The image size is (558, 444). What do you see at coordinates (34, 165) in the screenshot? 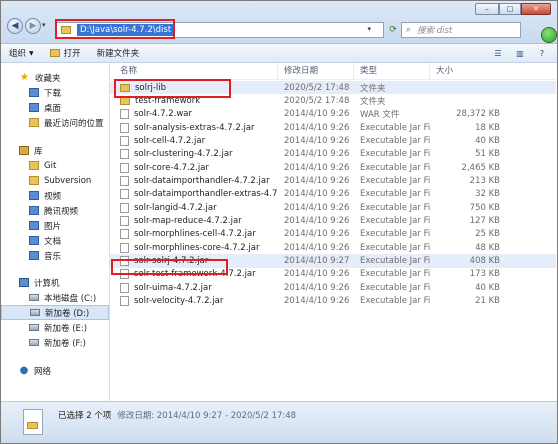
I see `folder-icon` at bounding box center [34, 165].